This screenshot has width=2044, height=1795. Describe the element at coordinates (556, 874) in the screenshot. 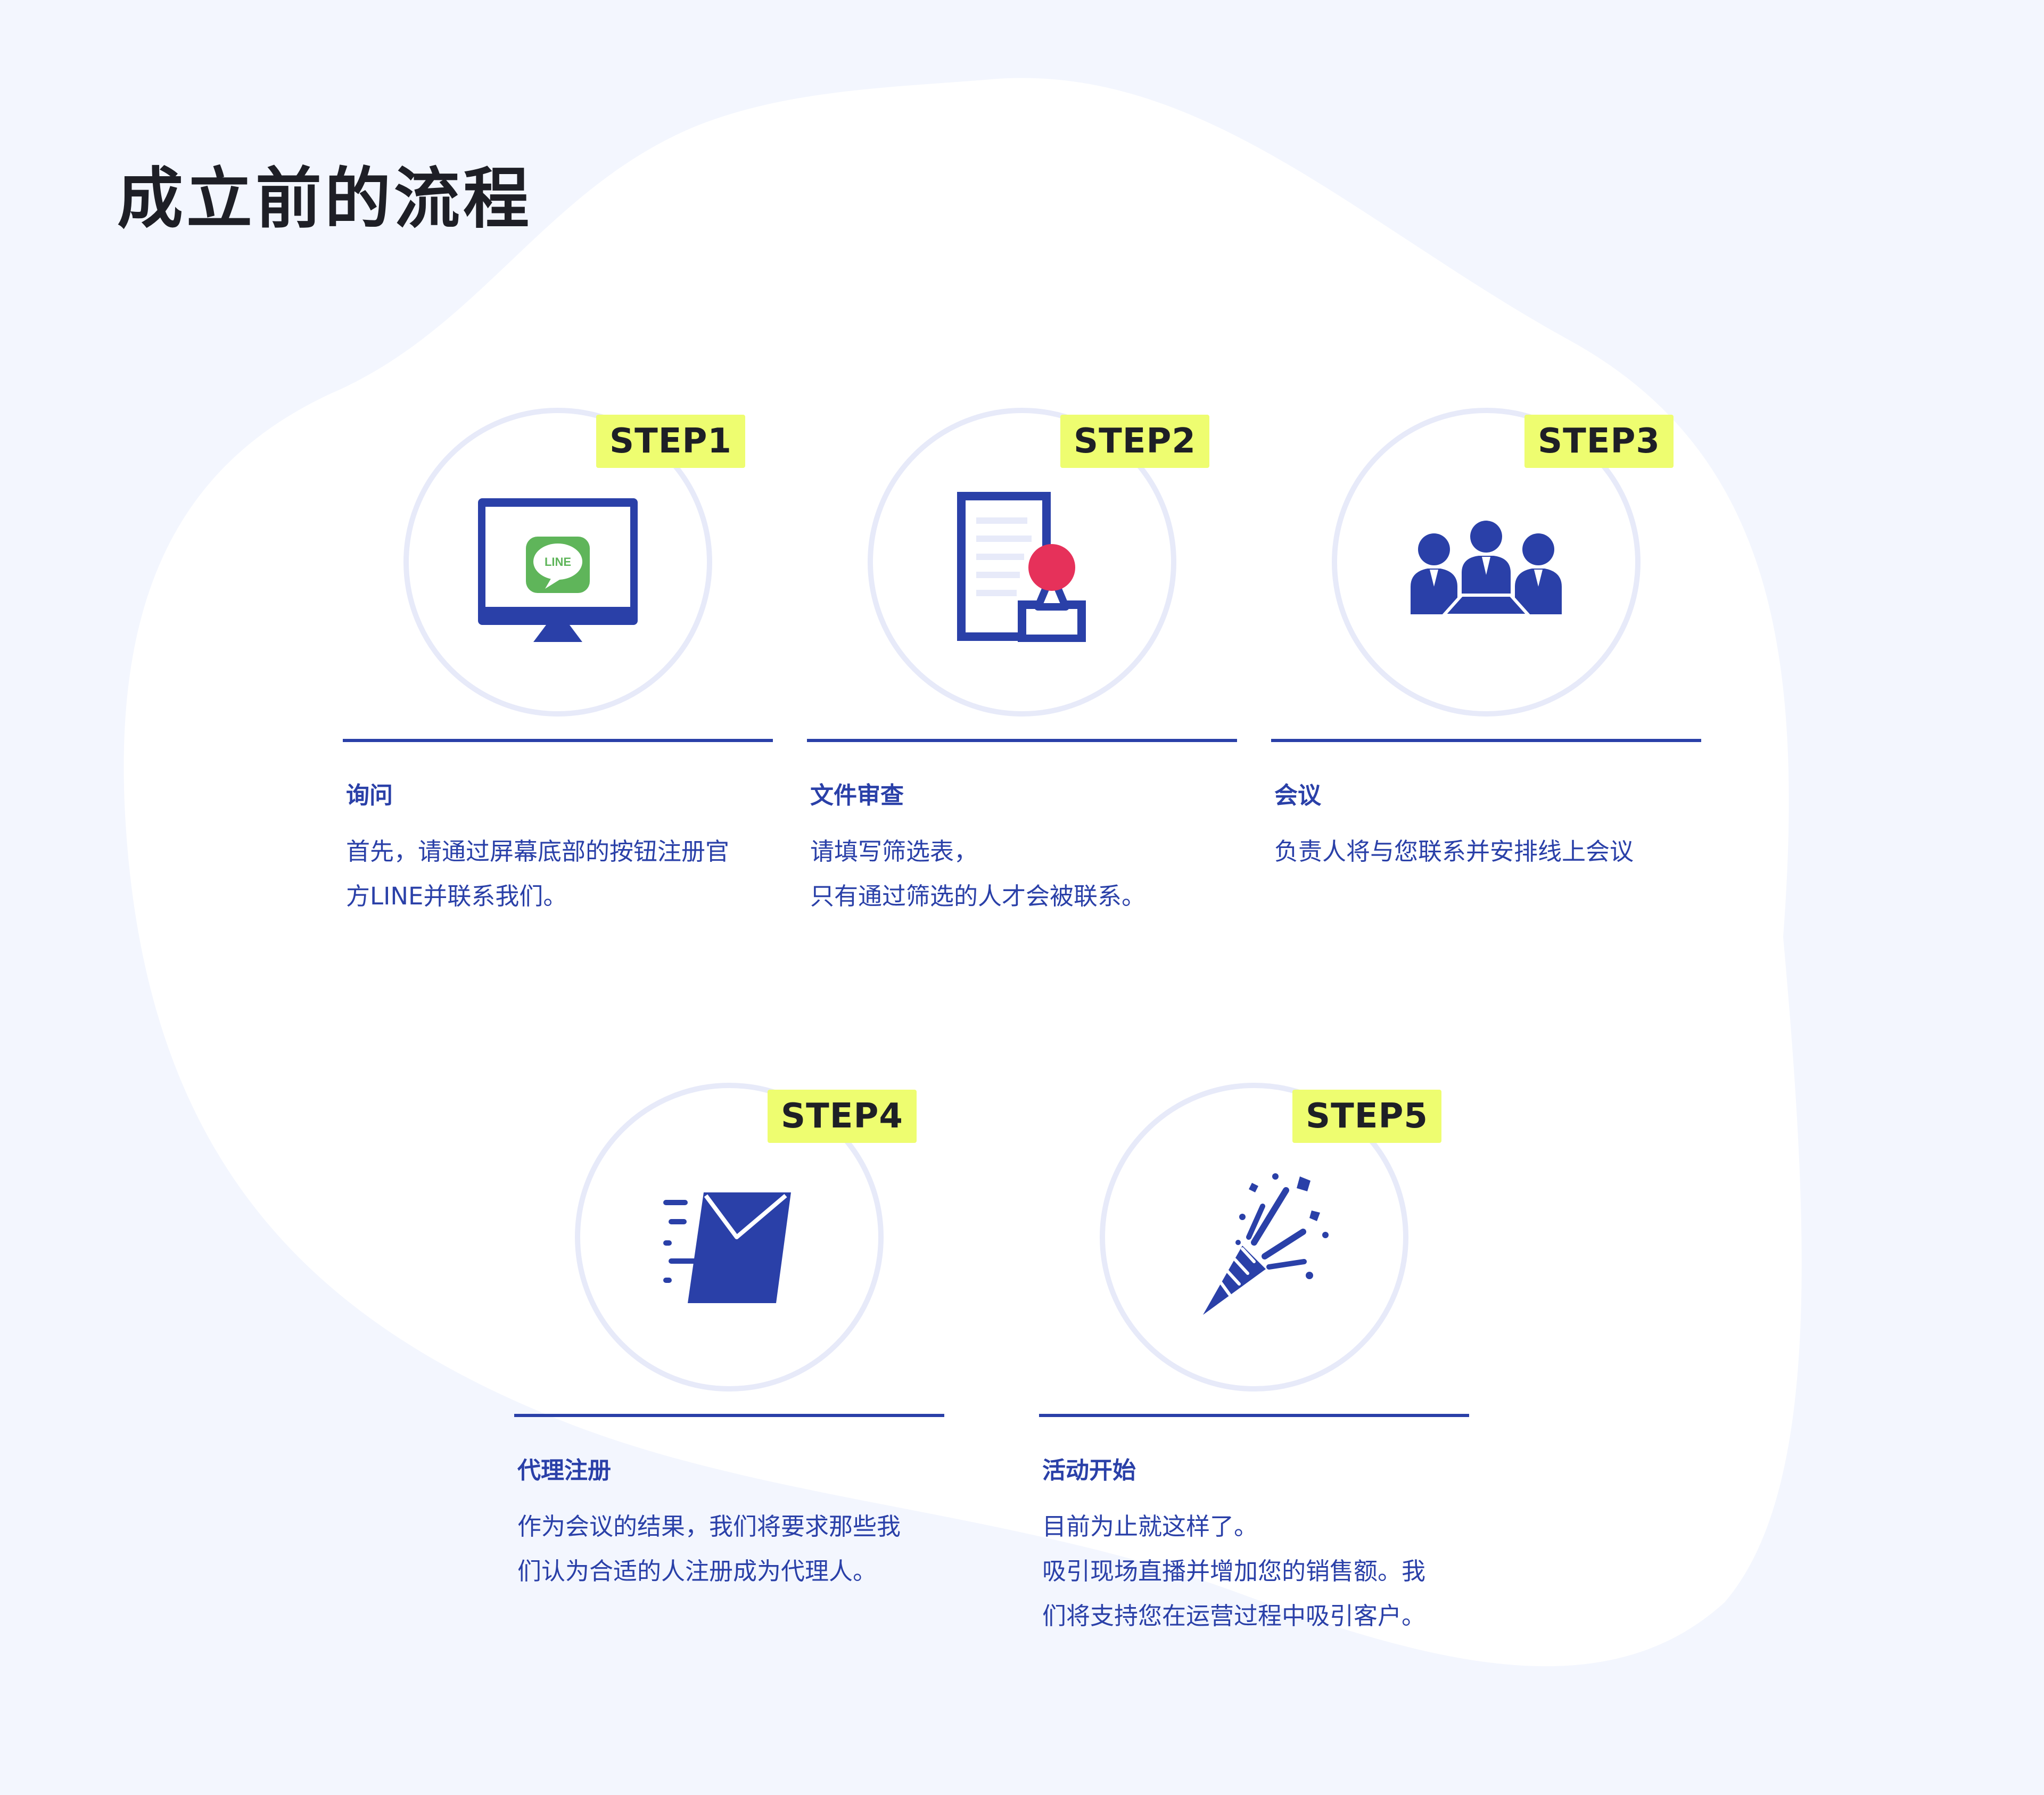

I see `step-description: 首先，请通过屏幕底部的按钮注册官 方LINE并联系我们。` at that location.